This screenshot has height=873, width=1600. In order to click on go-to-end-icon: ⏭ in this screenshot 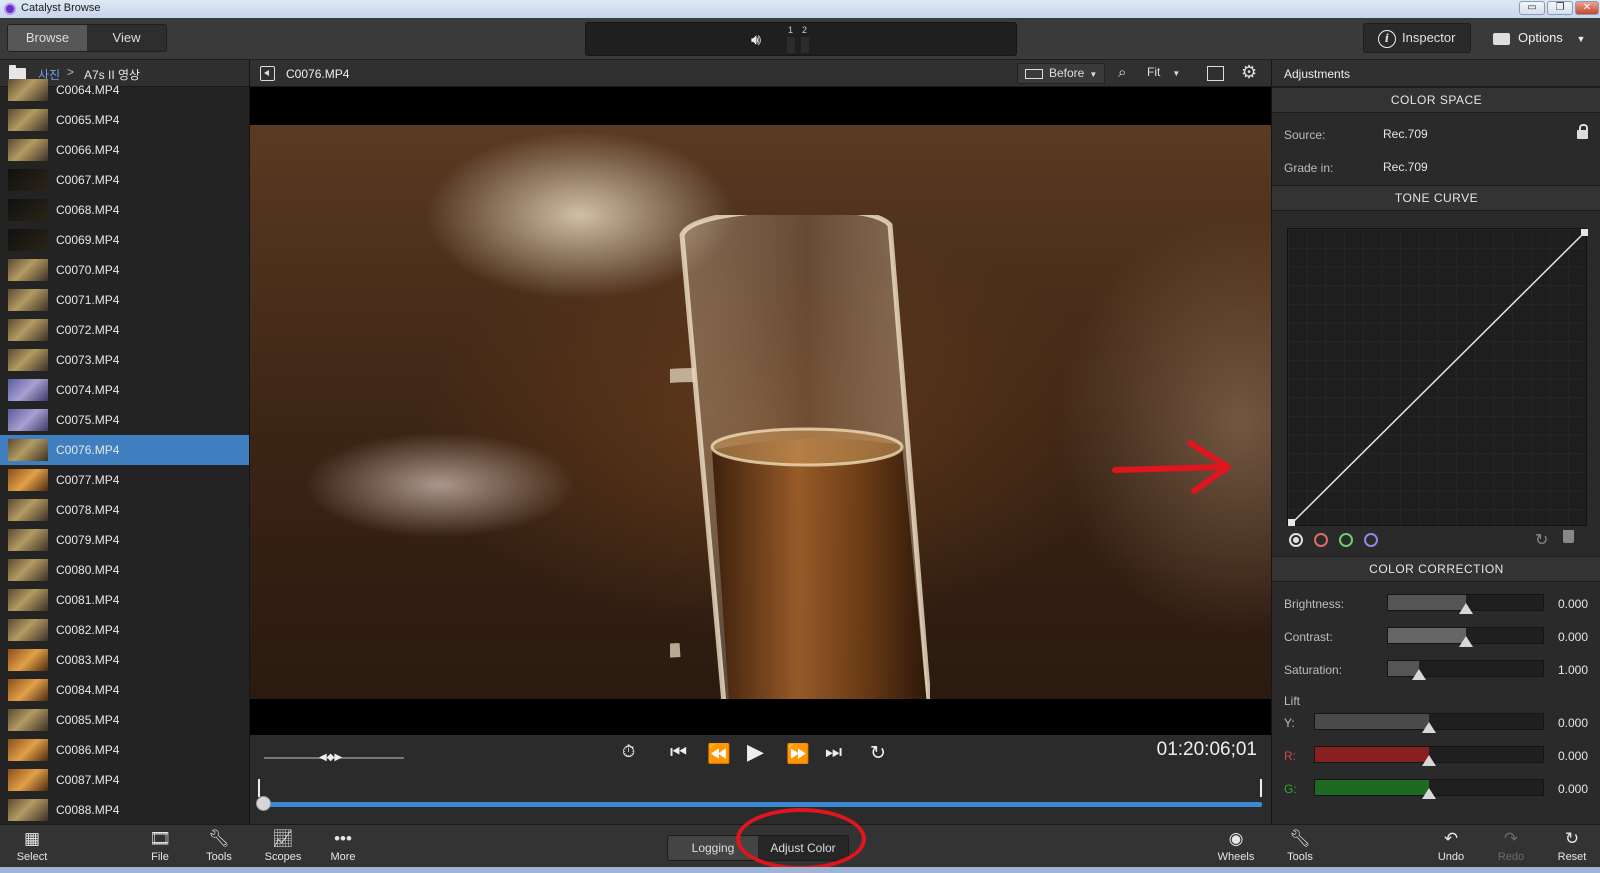, I will do `click(833, 753)`.